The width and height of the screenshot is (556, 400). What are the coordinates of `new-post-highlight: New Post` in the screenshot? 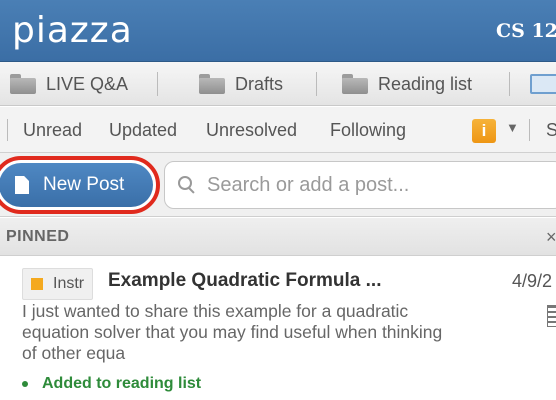 It's located at (80, 185).